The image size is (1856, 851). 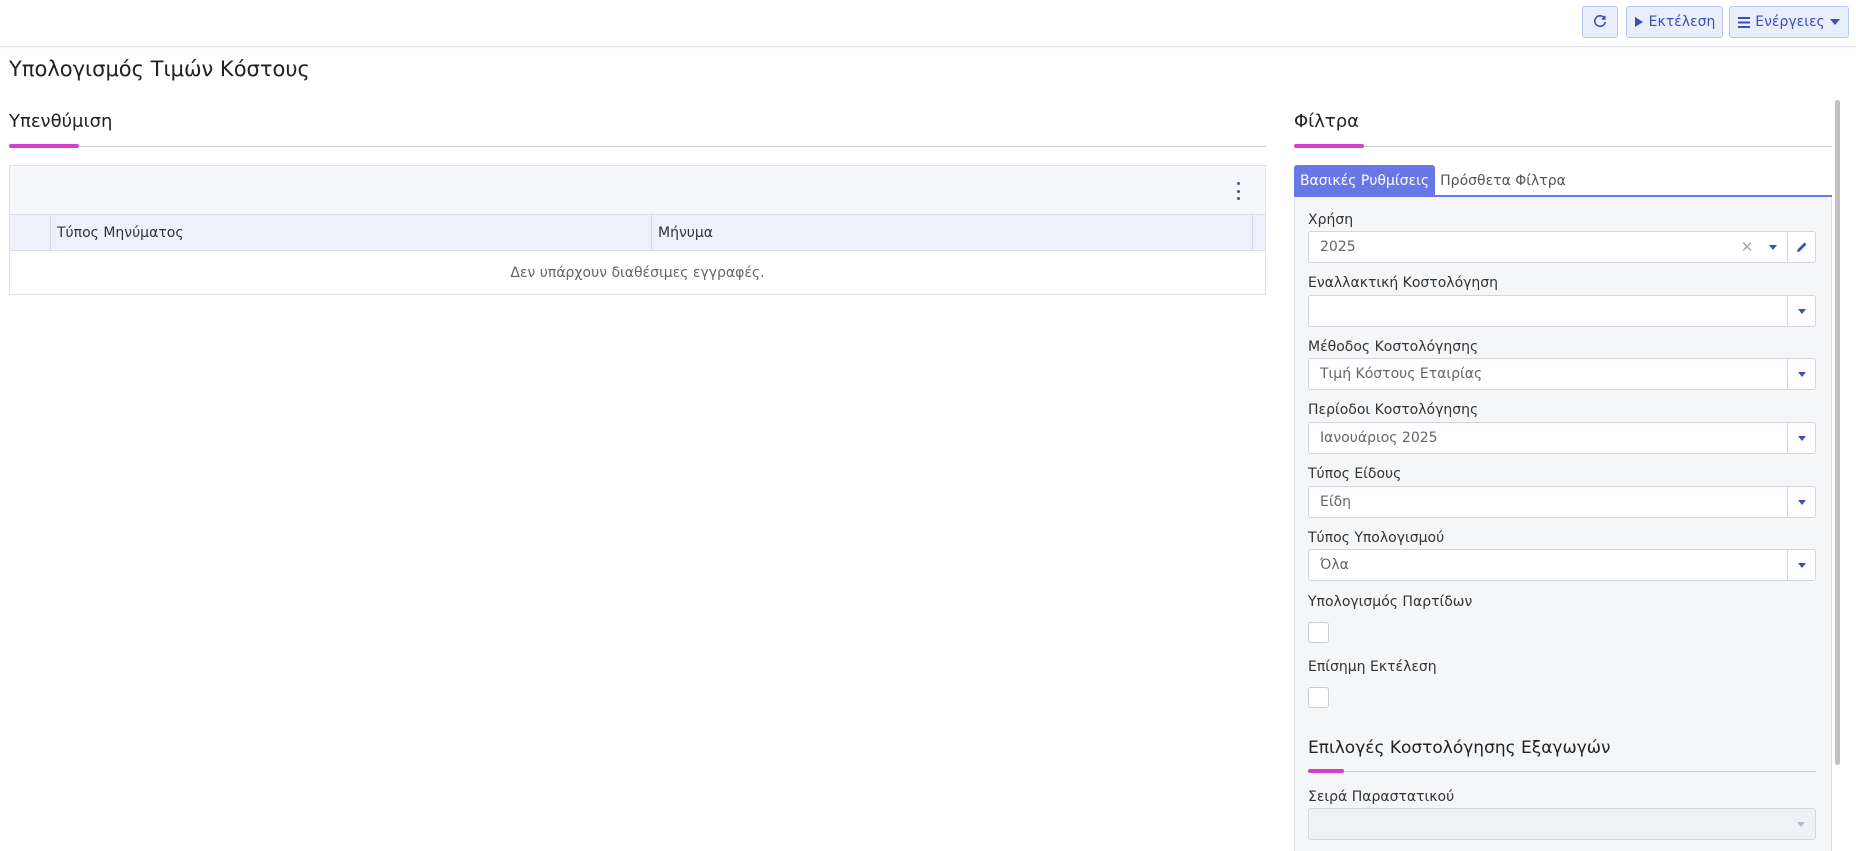 I want to click on menu-icon, so click(x=1744, y=22).